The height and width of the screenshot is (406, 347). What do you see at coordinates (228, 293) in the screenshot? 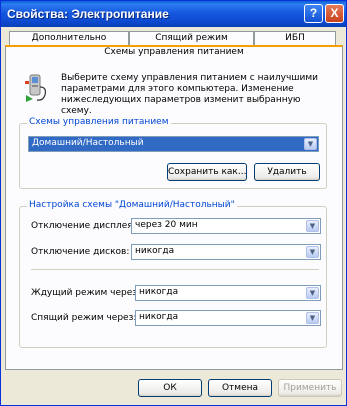
I see `standby-select: никогда ▼` at bounding box center [228, 293].